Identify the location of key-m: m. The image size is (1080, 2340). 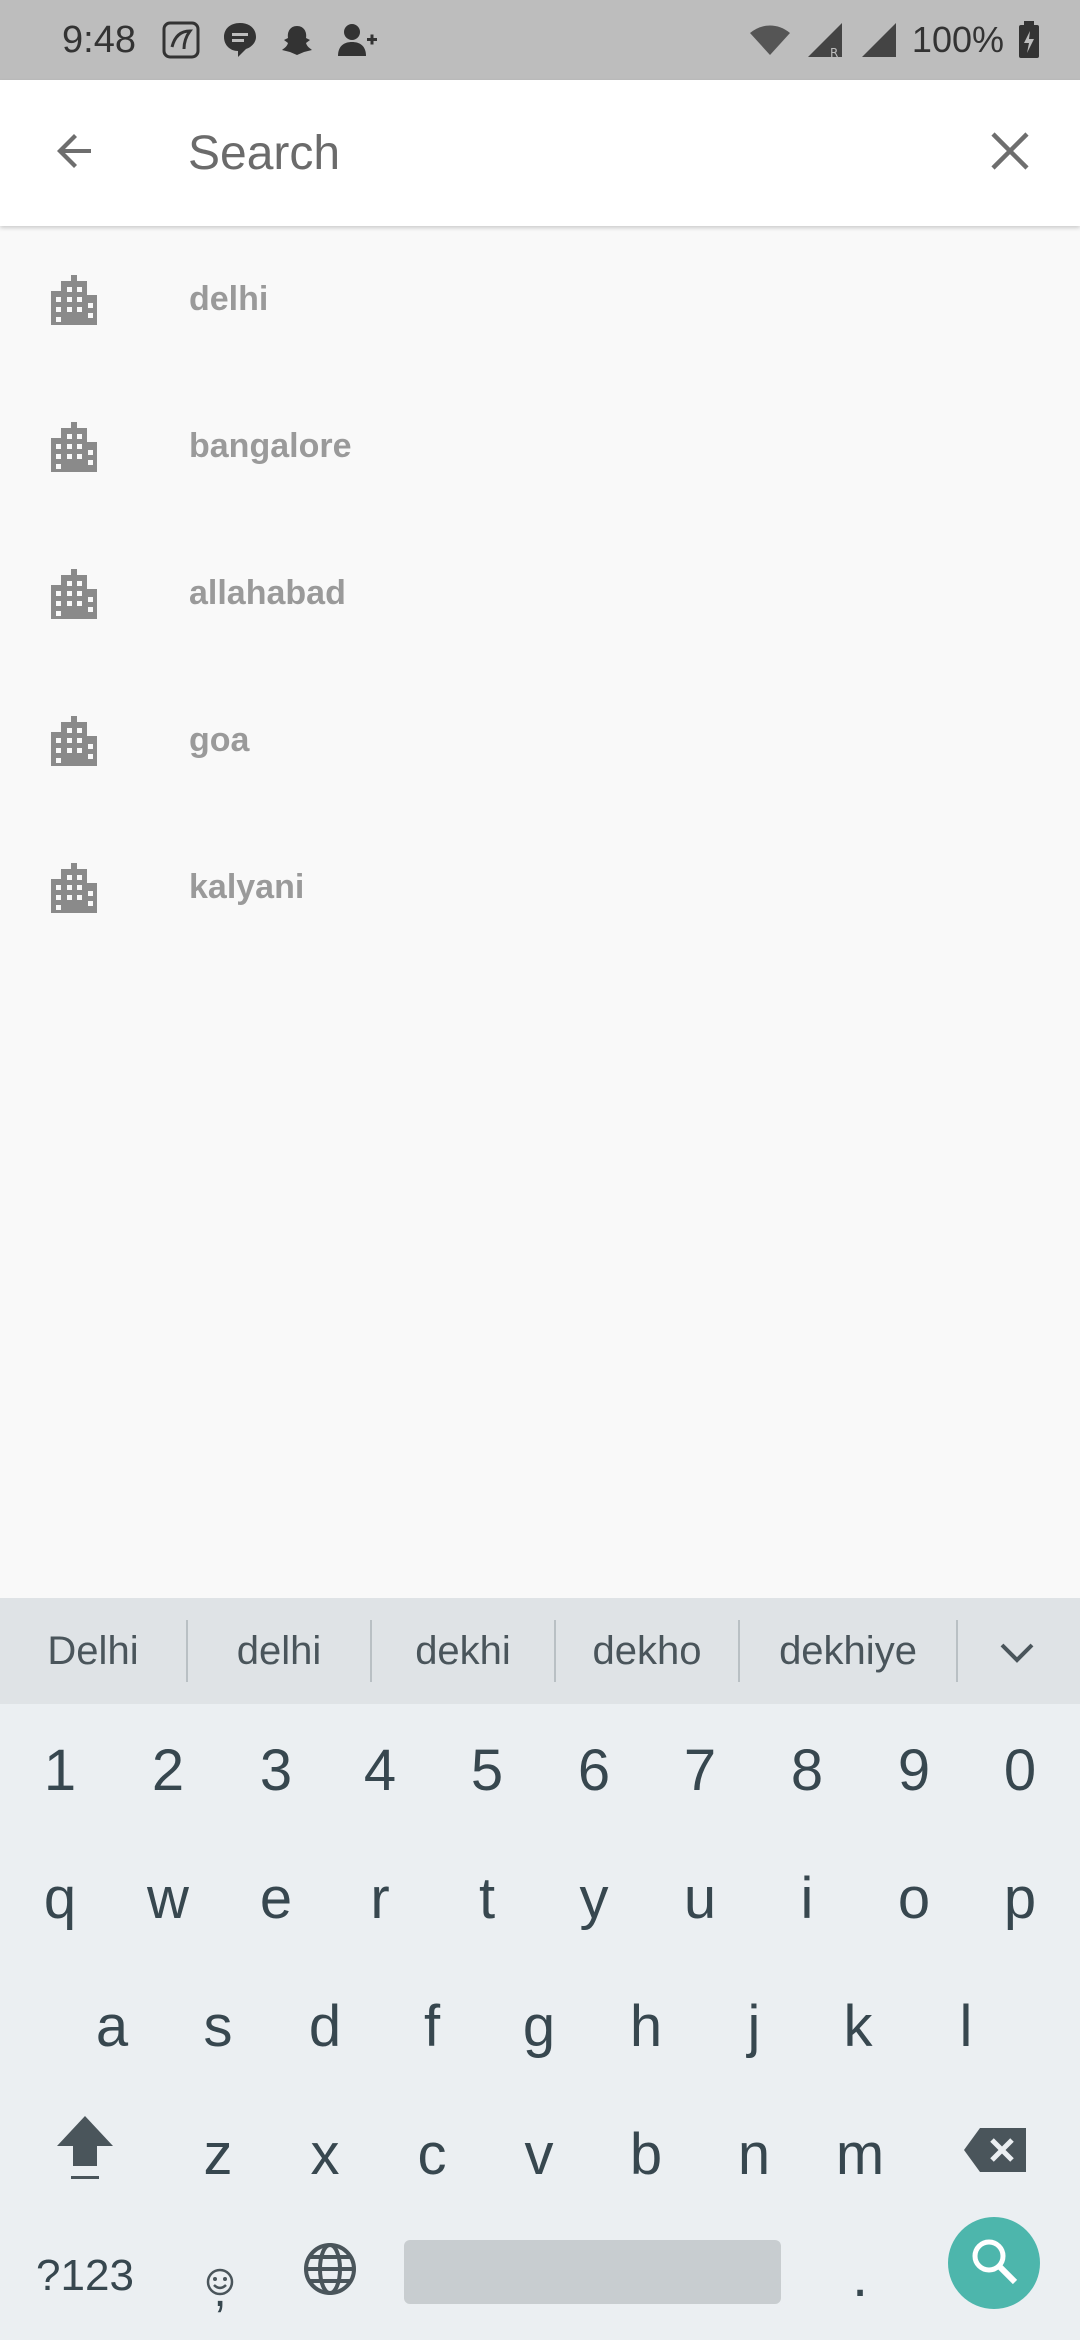
(860, 2154).